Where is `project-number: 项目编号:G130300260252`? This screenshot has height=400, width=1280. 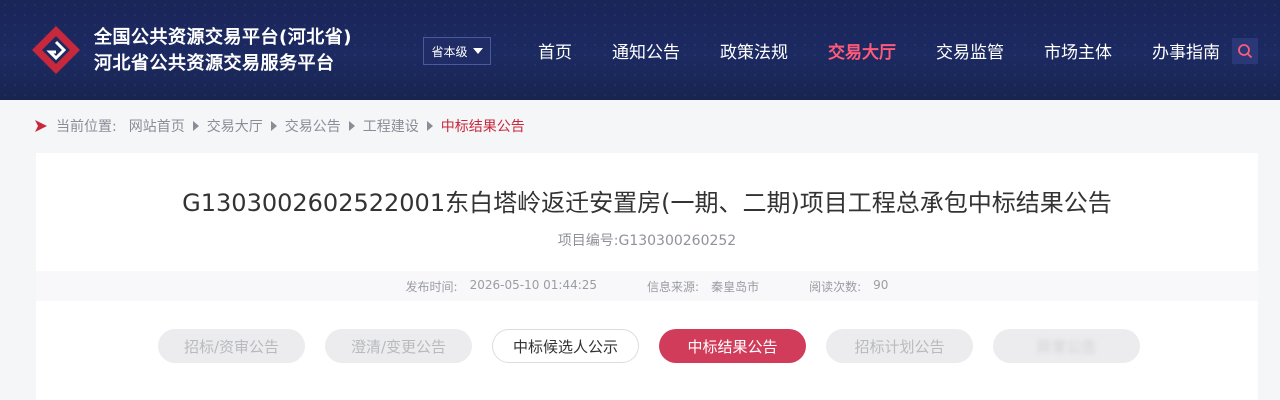 project-number: 项目编号:G130300260252 is located at coordinates (647, 241).